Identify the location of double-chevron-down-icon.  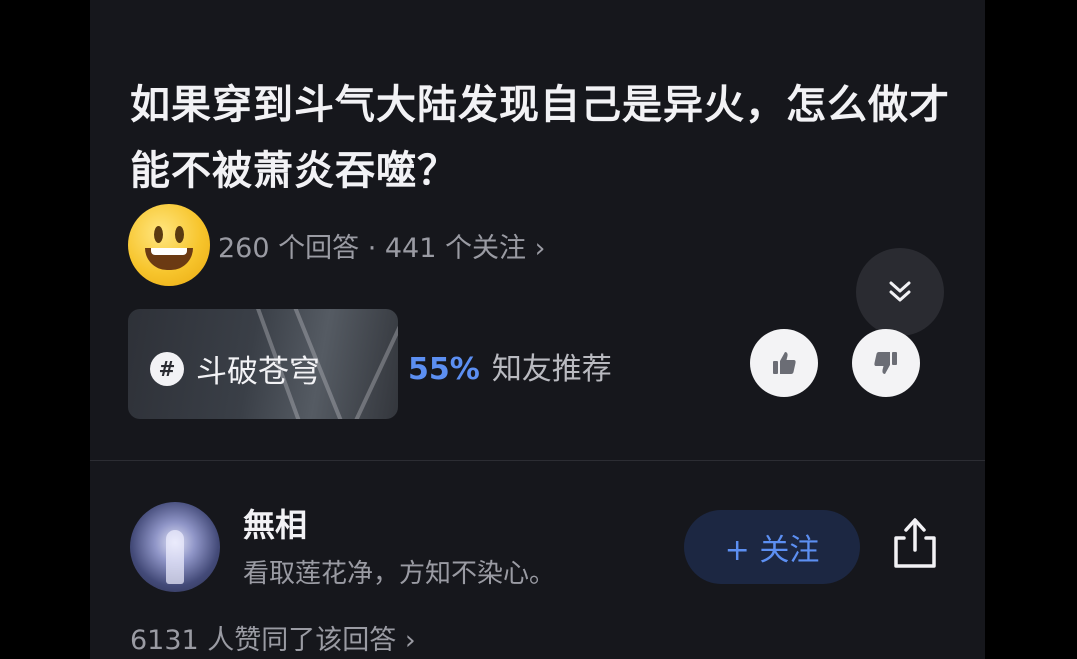
(900, 291).